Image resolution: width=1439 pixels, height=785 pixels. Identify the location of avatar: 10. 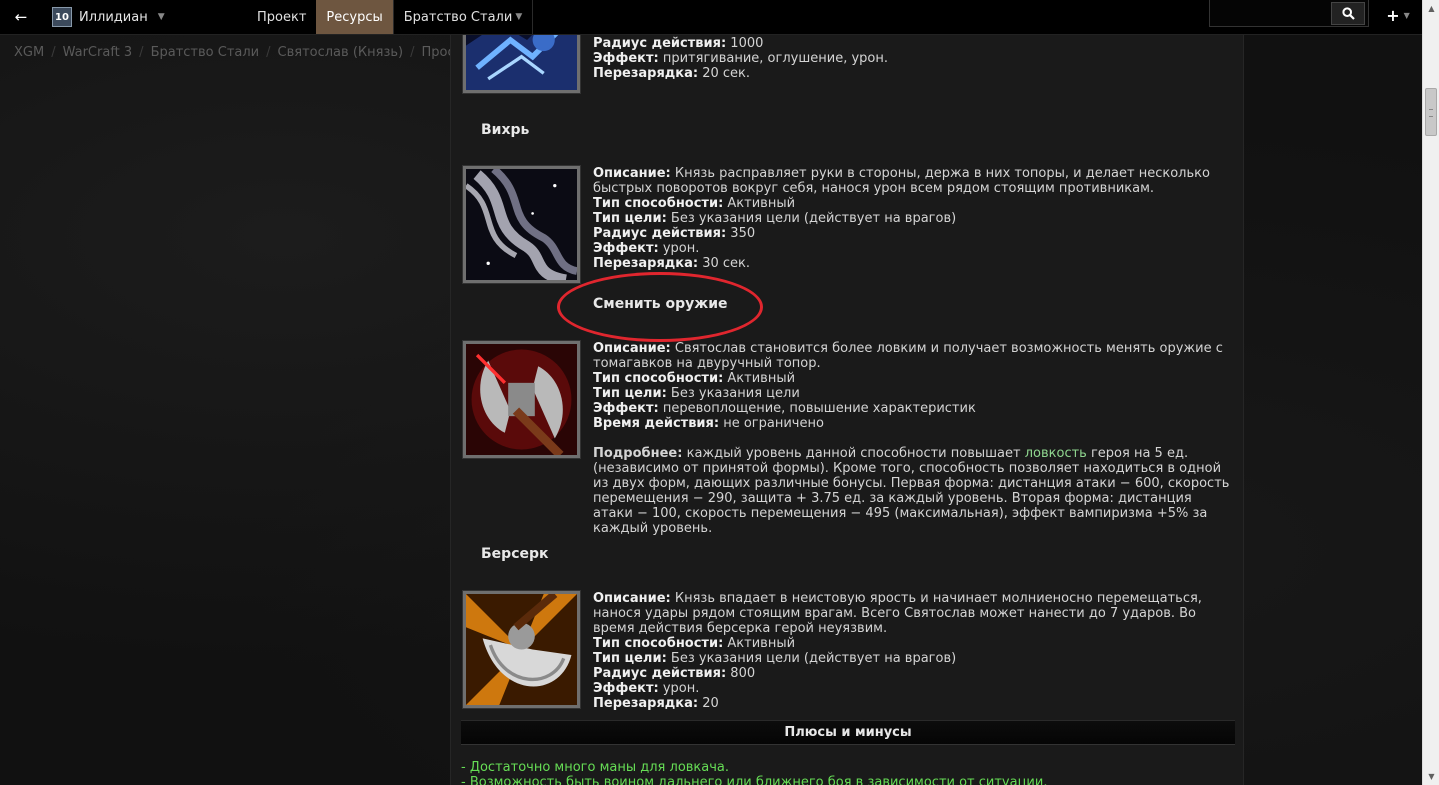
(62, 17).